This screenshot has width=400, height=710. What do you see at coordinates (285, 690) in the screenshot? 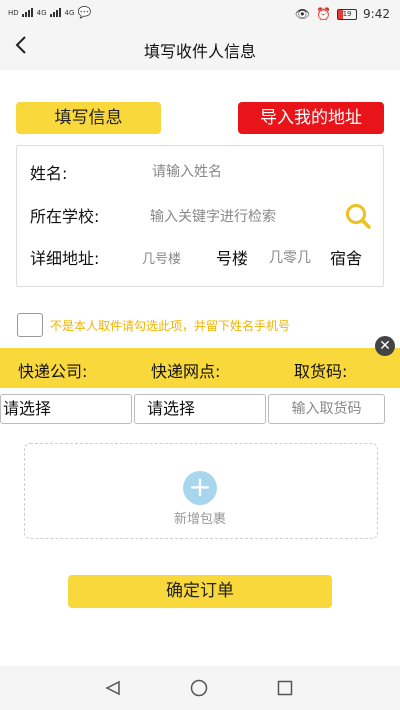
I see `nav-recents-icon` at bounding box center [285, 690].